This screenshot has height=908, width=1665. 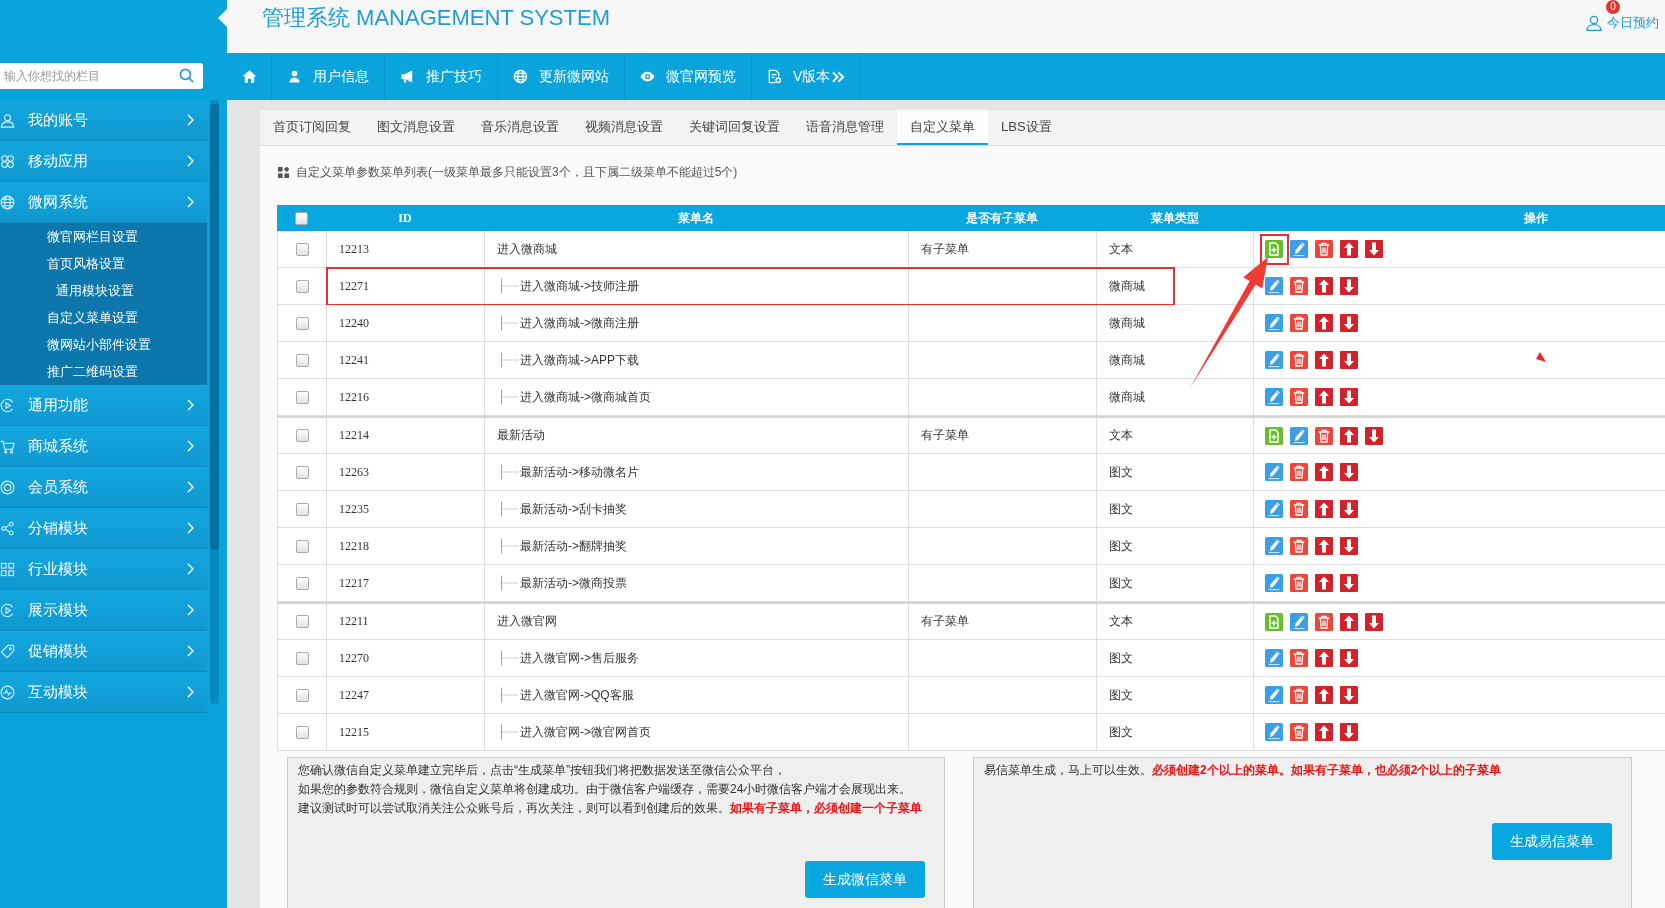 I want to click on sidebar-item: 分销模块, so click(x=103, y=528).